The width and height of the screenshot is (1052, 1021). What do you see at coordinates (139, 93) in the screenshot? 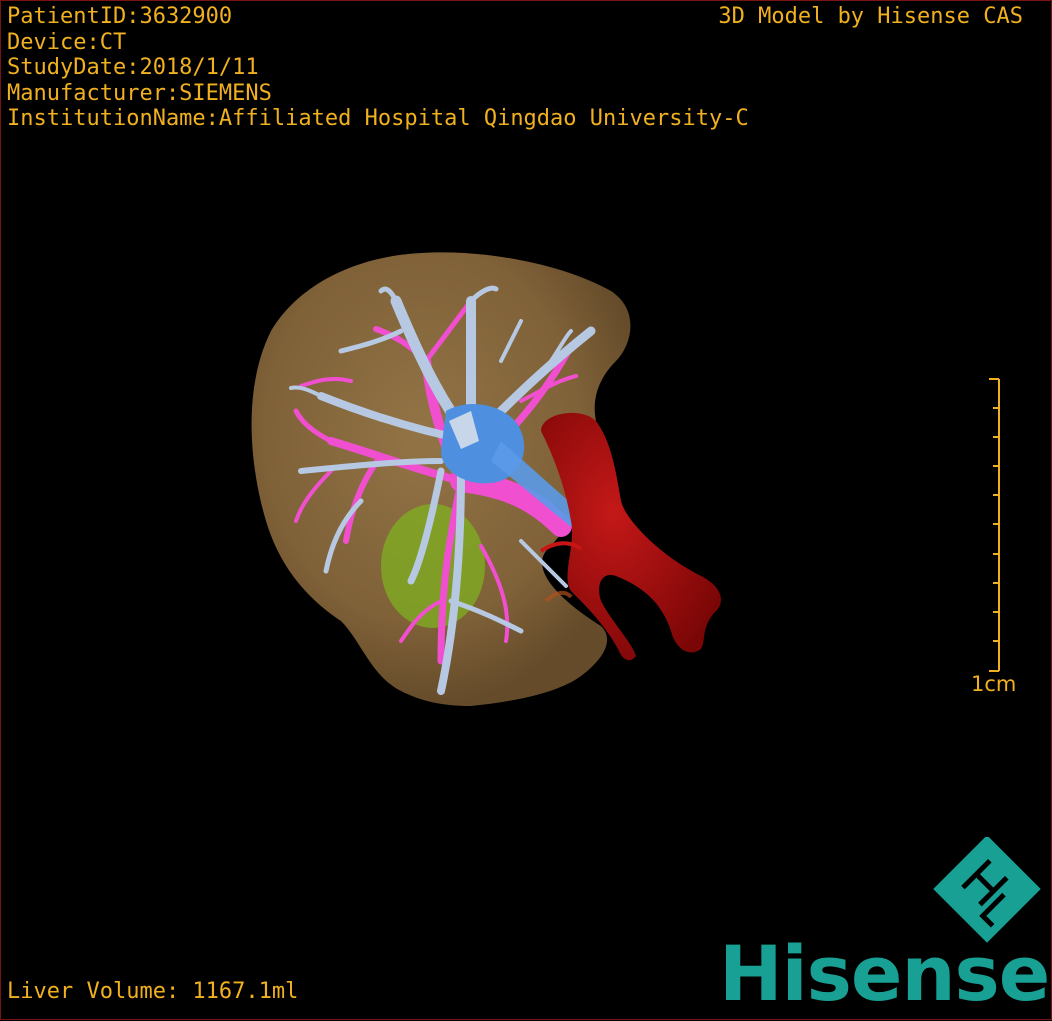
I see `manufacturer-text: Manufacturer:SIEMENS` at bounding box center [139, 93].